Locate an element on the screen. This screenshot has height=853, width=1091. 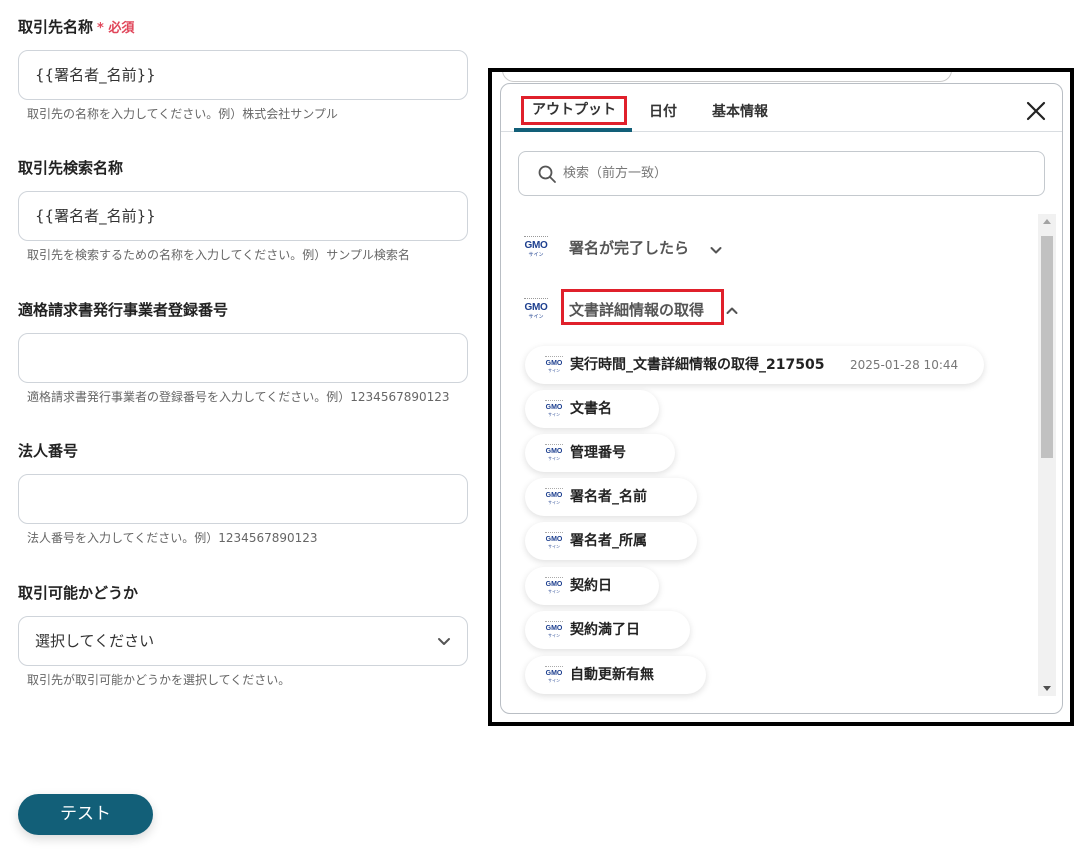
partner-search-name-input: {{署名者_名前}} is located at coordinates (243, 216).